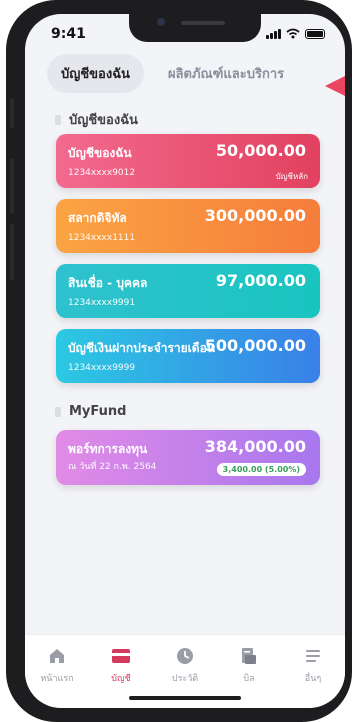  Describe the element at coordinates (195, 28) in the screenshot. I see `notch` at that location.